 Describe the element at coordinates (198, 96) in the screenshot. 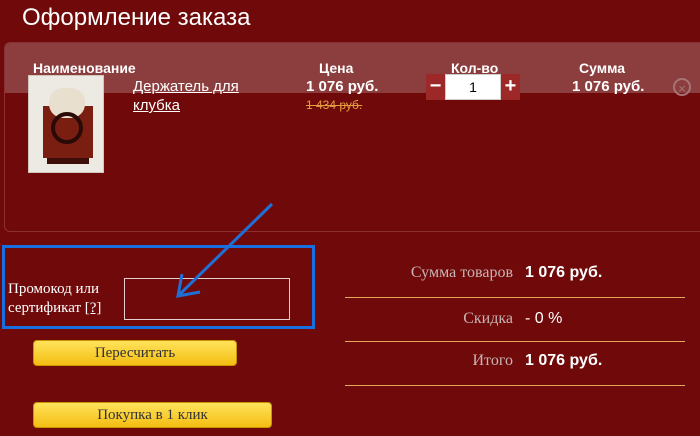

I see `product-name-link: Держатель для клубка` at that location.